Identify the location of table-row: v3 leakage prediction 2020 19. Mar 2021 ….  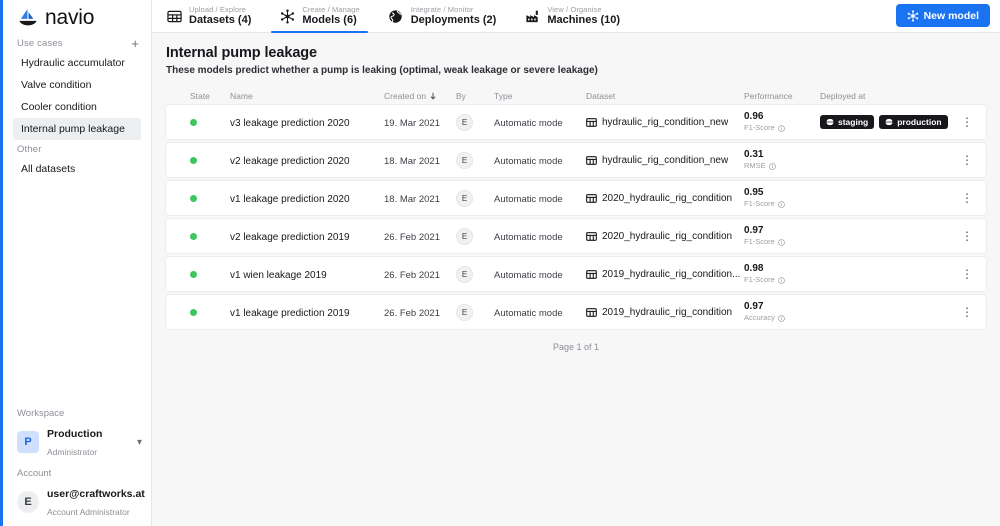
(576, 122).